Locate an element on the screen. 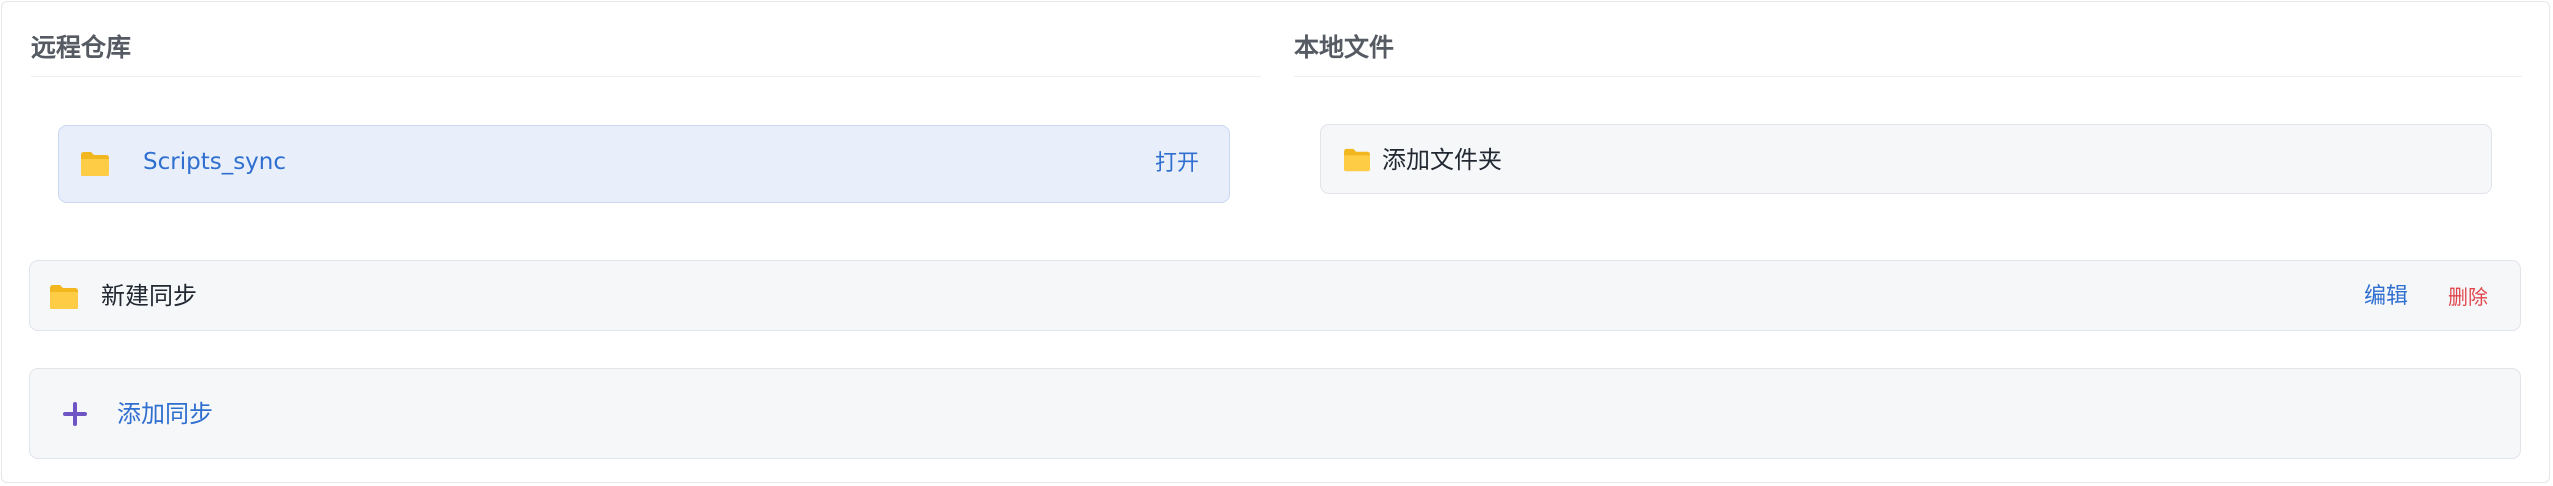 This screenshot has height=486, width=2553. local-section-divider is located at coordinates (1908, 76).